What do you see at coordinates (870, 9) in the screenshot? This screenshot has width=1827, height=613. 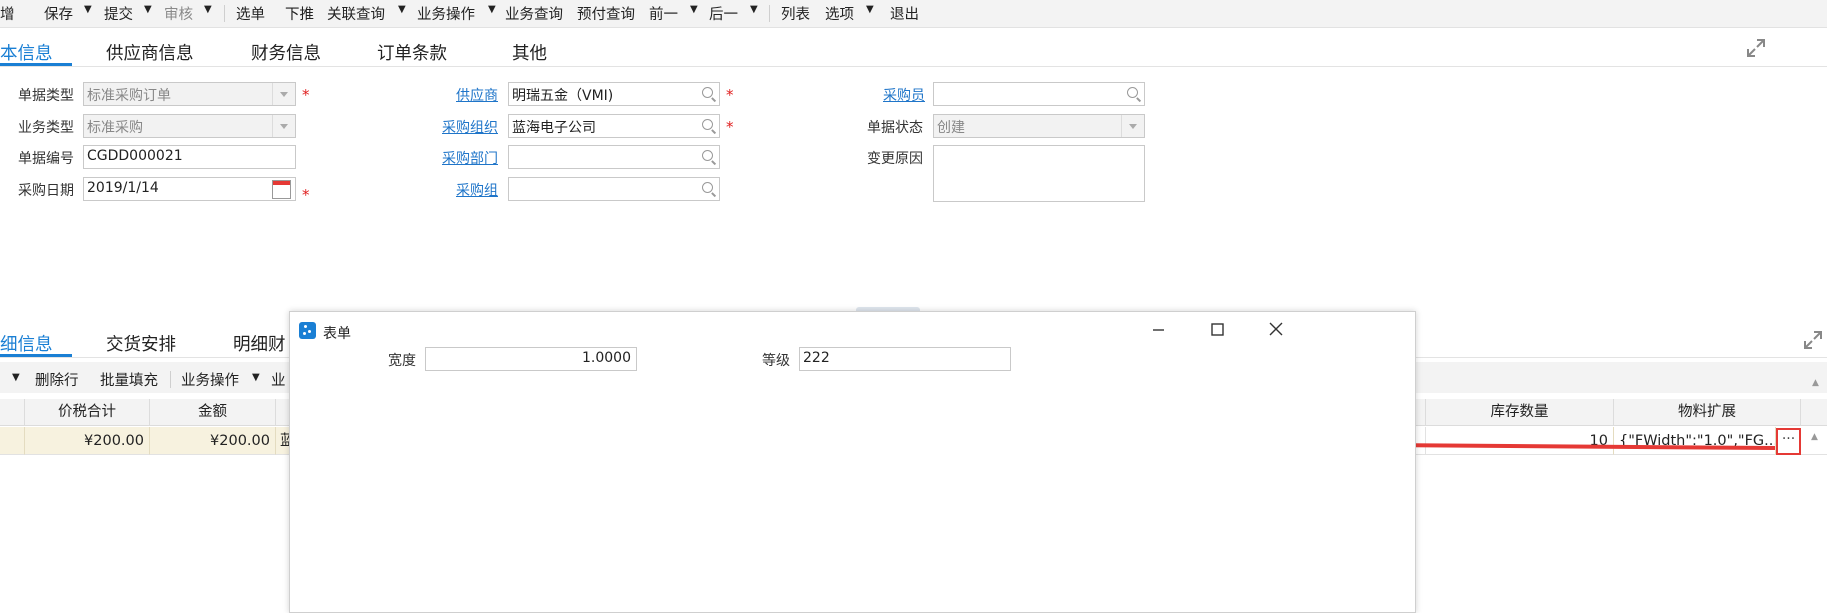 I see `options-dropdown-arrow-icon: ▼` at bounding box center [870, 9].